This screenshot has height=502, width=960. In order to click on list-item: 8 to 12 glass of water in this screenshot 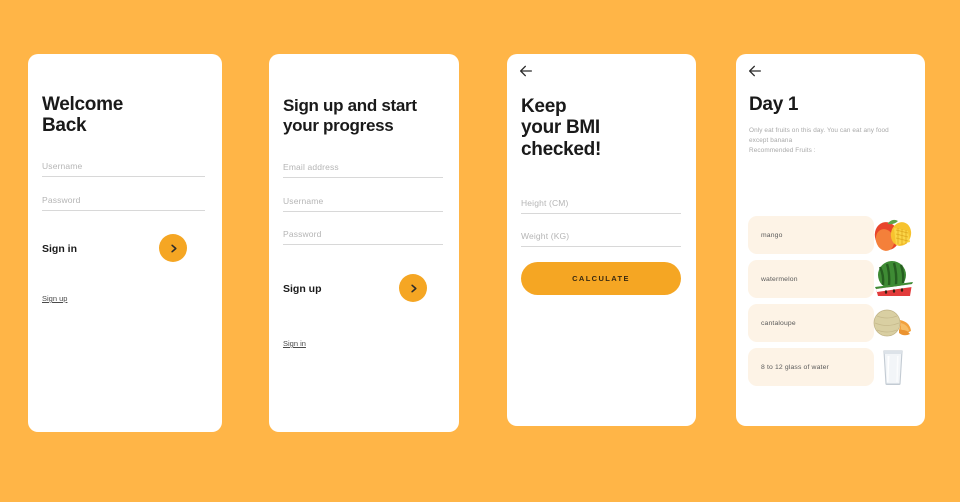, I will do `click(831, 367)`.